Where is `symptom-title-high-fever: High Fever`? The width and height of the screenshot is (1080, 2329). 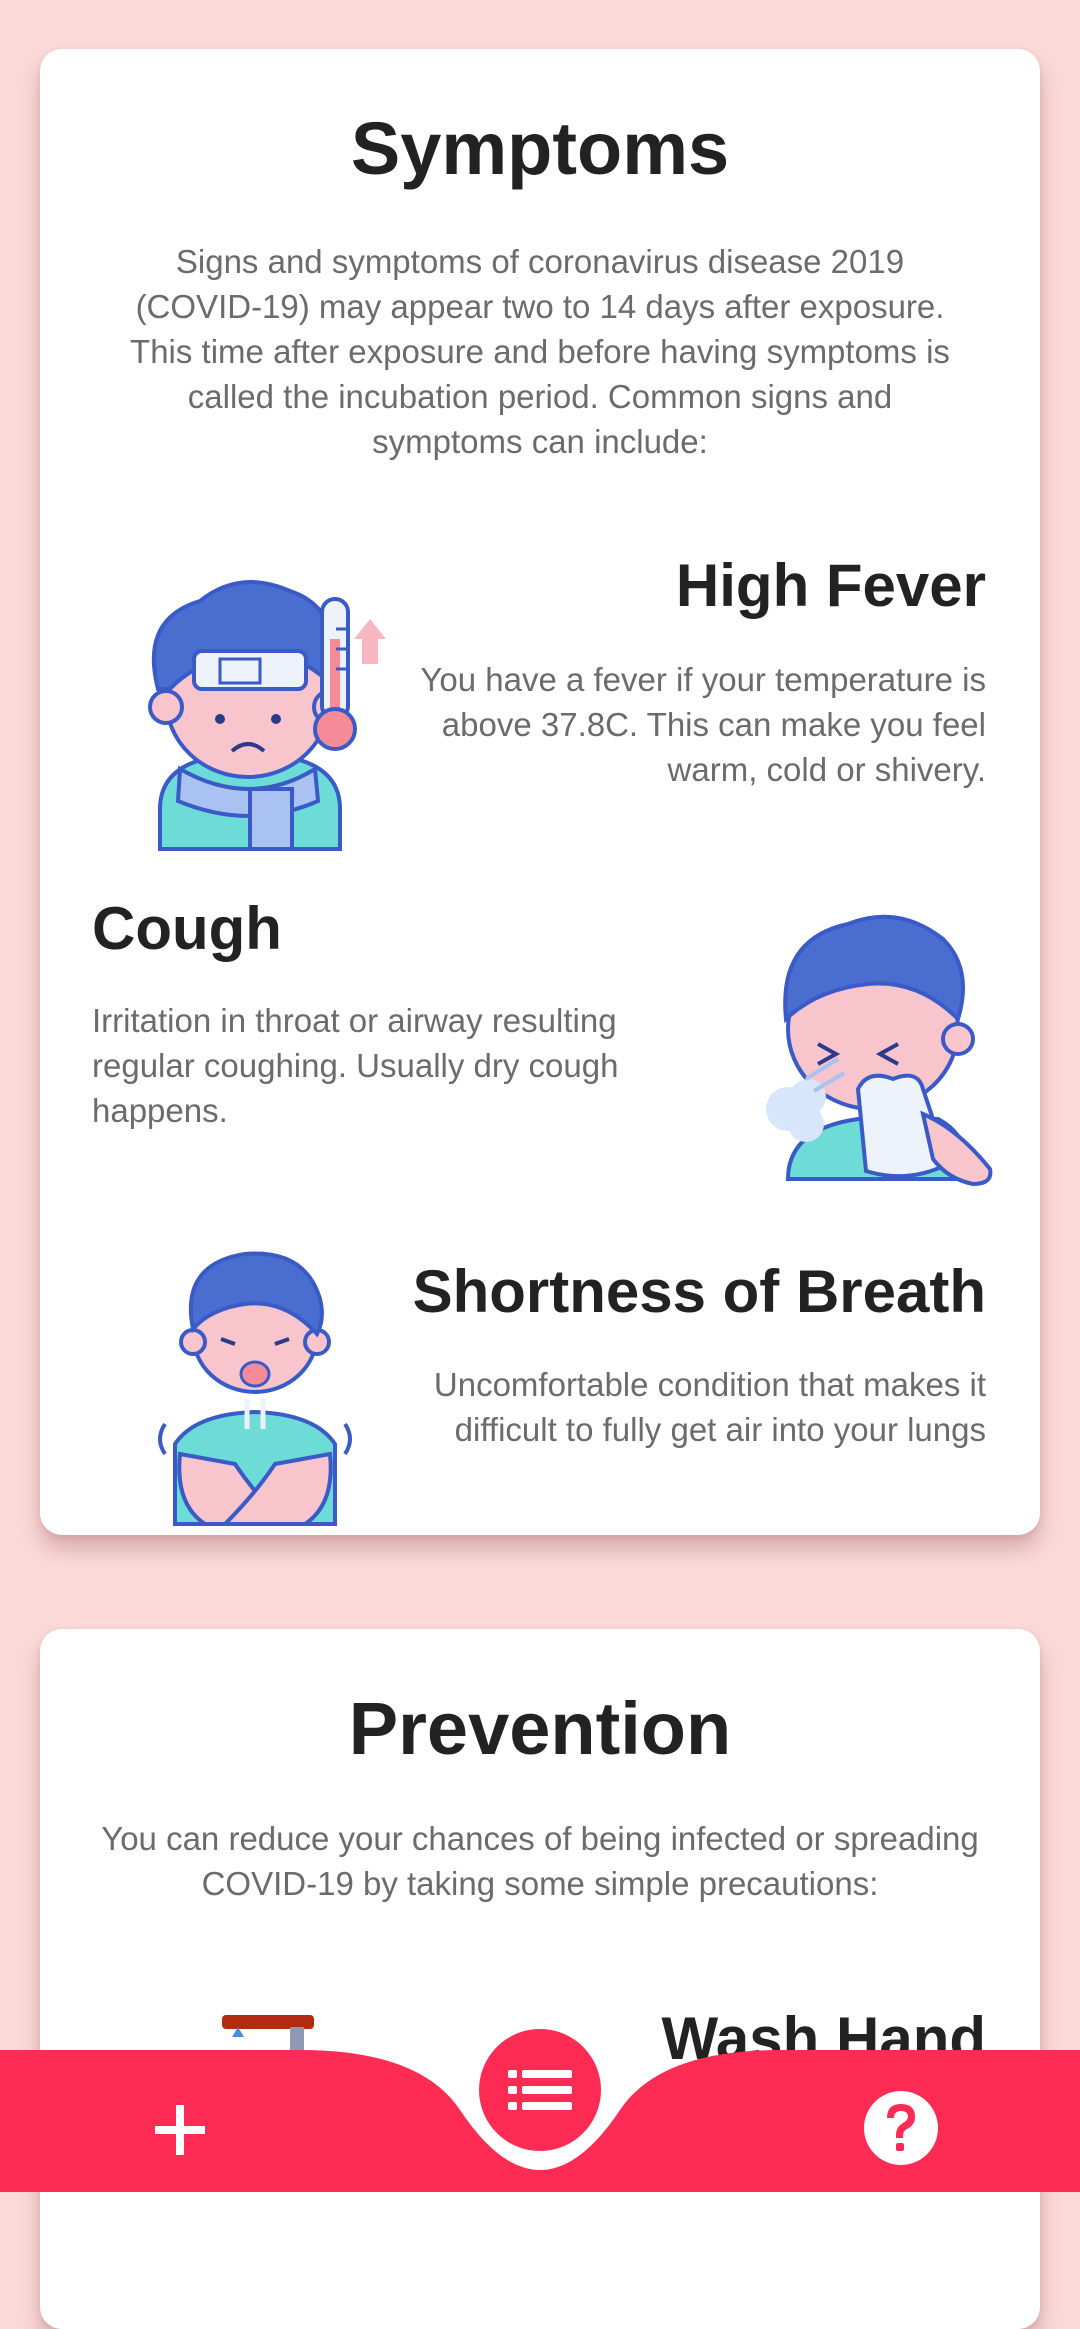 symptom-title-high-fever: High Fever is located at coordinates (830, 585).